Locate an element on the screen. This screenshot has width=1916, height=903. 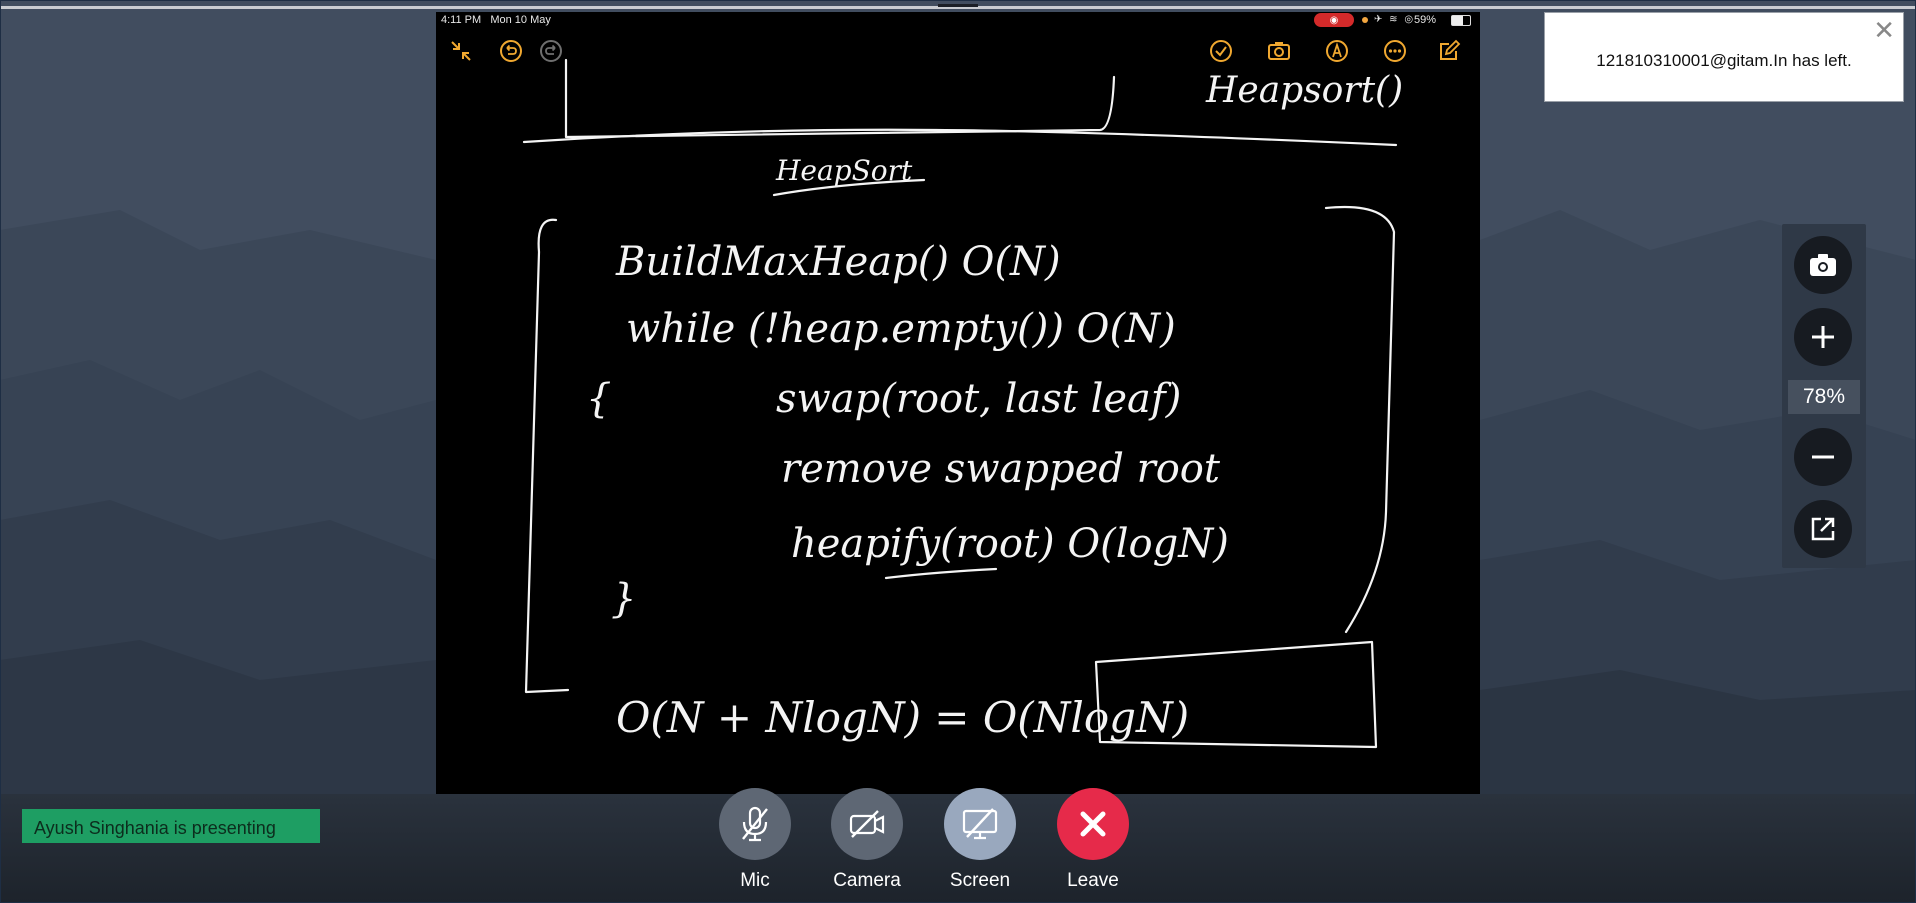
top-box-stroke is located at coordinates (840, 98).